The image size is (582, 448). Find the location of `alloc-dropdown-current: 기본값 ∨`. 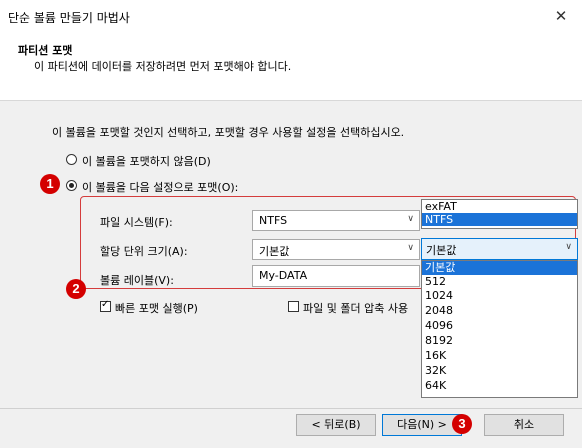

alloc-dropdown-current: 기본값 ∨ is located at coordinates (499, 249).